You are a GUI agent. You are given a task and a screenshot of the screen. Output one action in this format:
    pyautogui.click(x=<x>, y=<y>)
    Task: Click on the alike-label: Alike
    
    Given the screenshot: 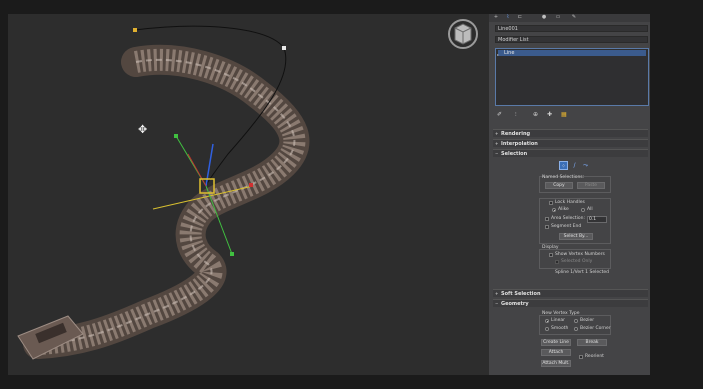 What is the action you would take?
    pyautogui.click(x=563, y=209)
    